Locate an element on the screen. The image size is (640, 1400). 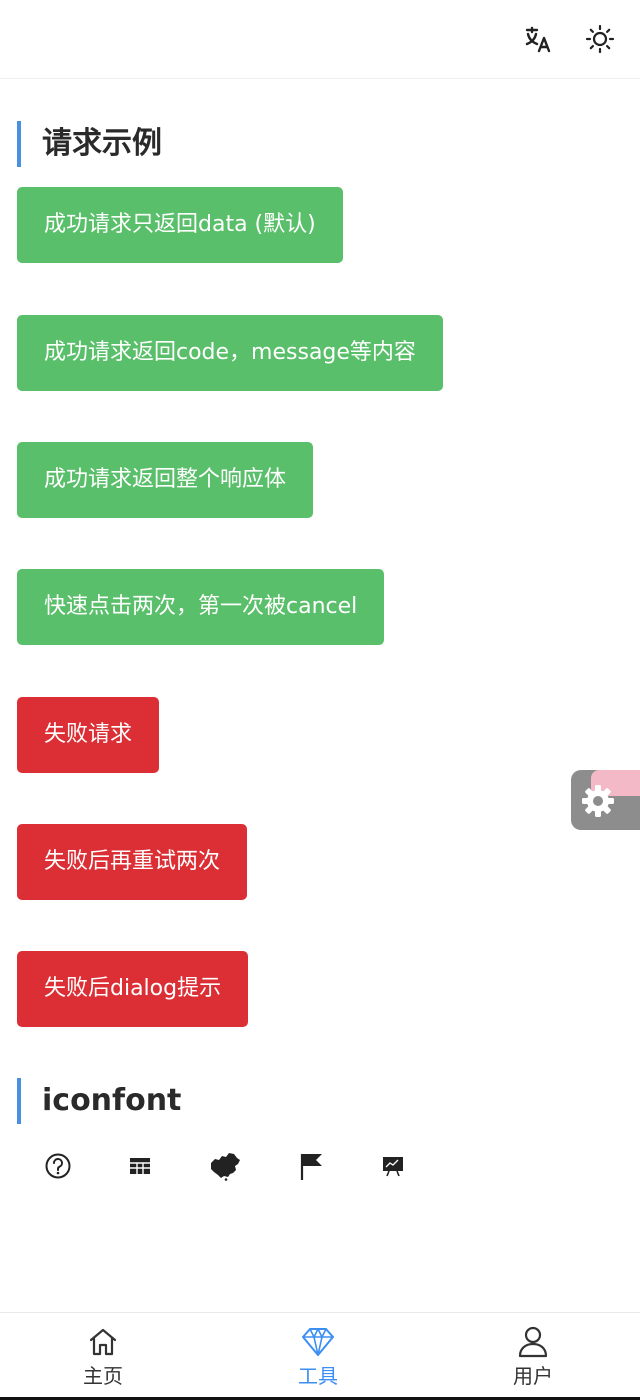
tab-home-label: 主页 is located at coordinates (103, 1376).